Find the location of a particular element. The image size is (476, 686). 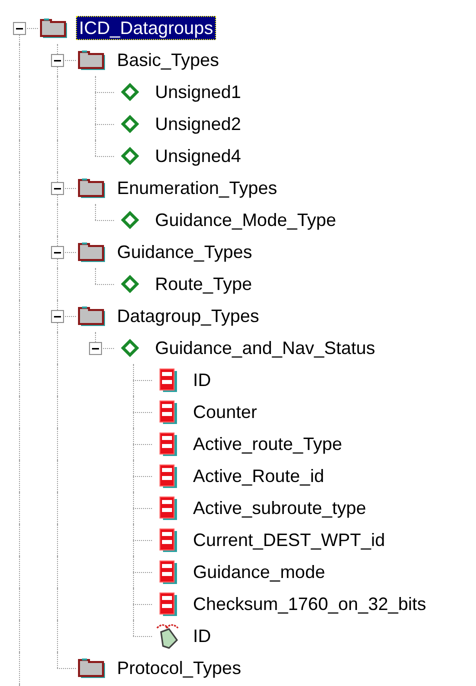

tag-icon is located at coordinates (168, 636).